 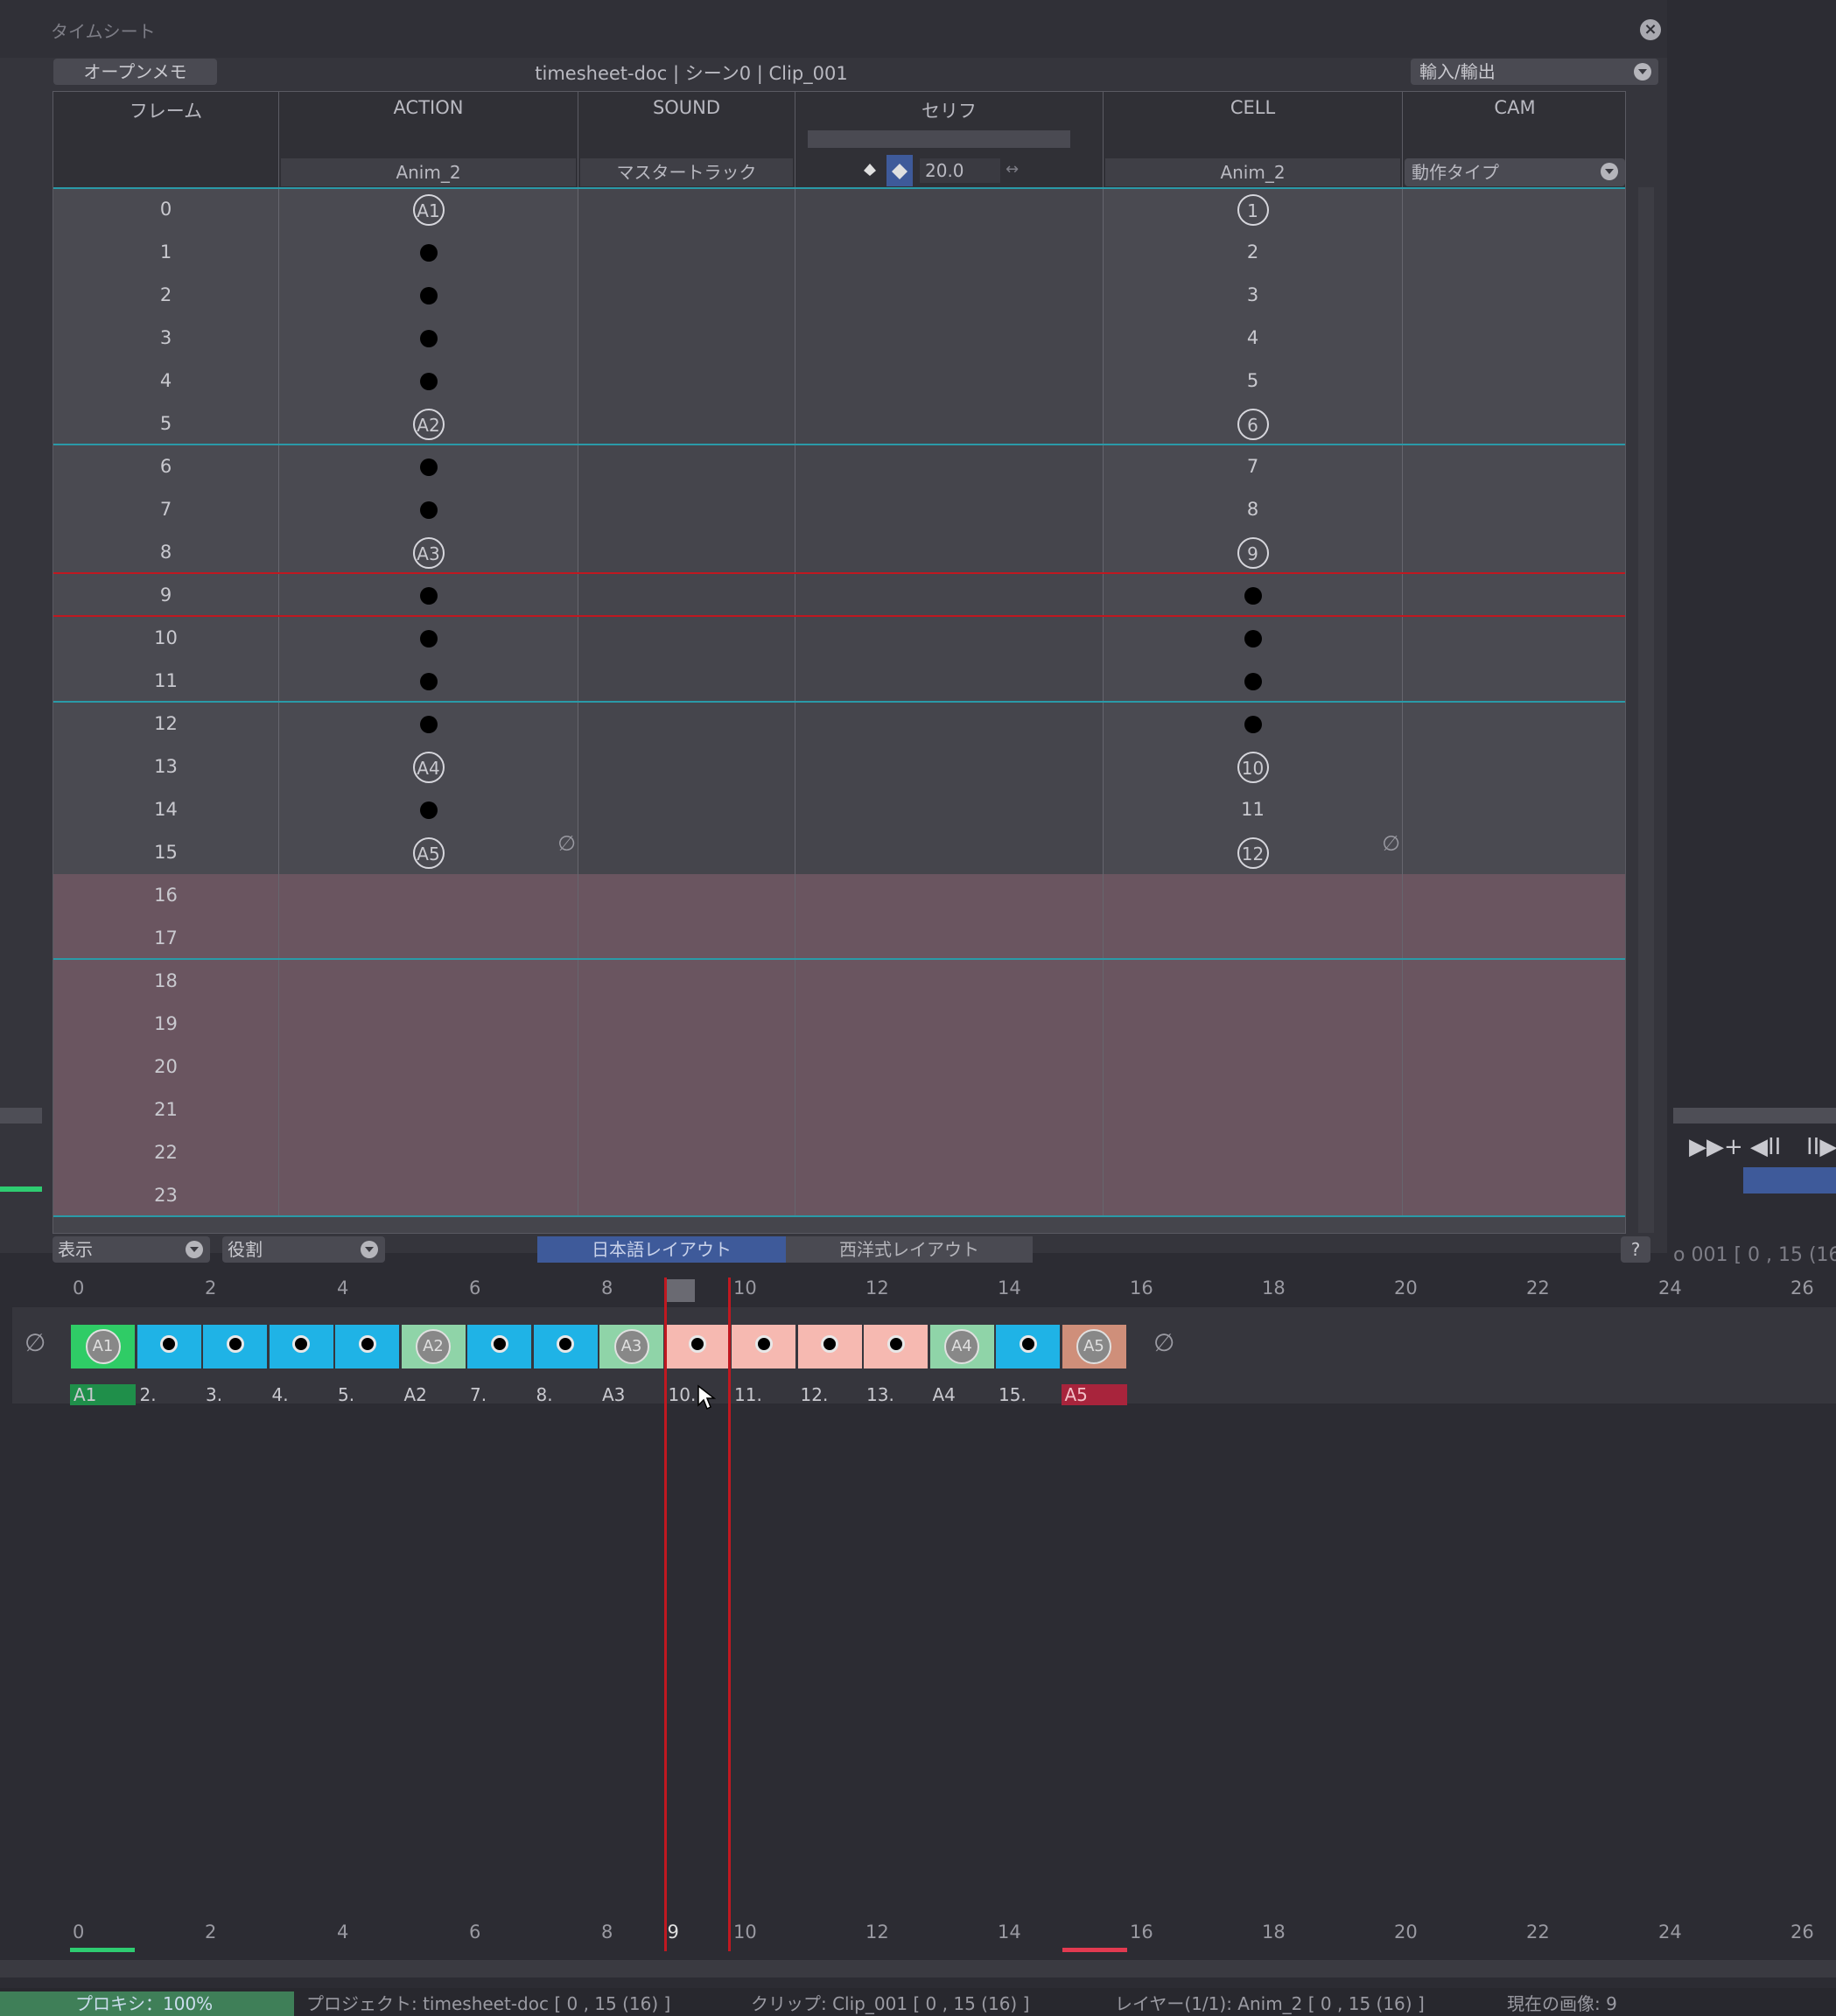 What do you see at coordinates (1716, 1147) in the screenshot?
I see `fast-forward-icon: ▶▶+` at bounding box center [1716, 1147].